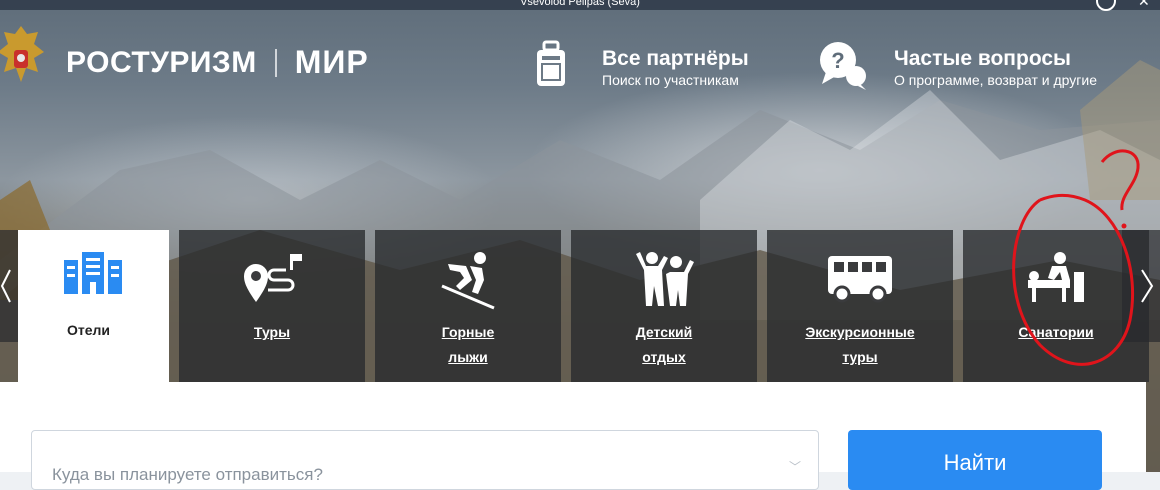  What do you see at coordinates (860, 306) in the screenshot?
I see `tab-excursions: Экскурсионные туры` at bounding box center [860, 306].